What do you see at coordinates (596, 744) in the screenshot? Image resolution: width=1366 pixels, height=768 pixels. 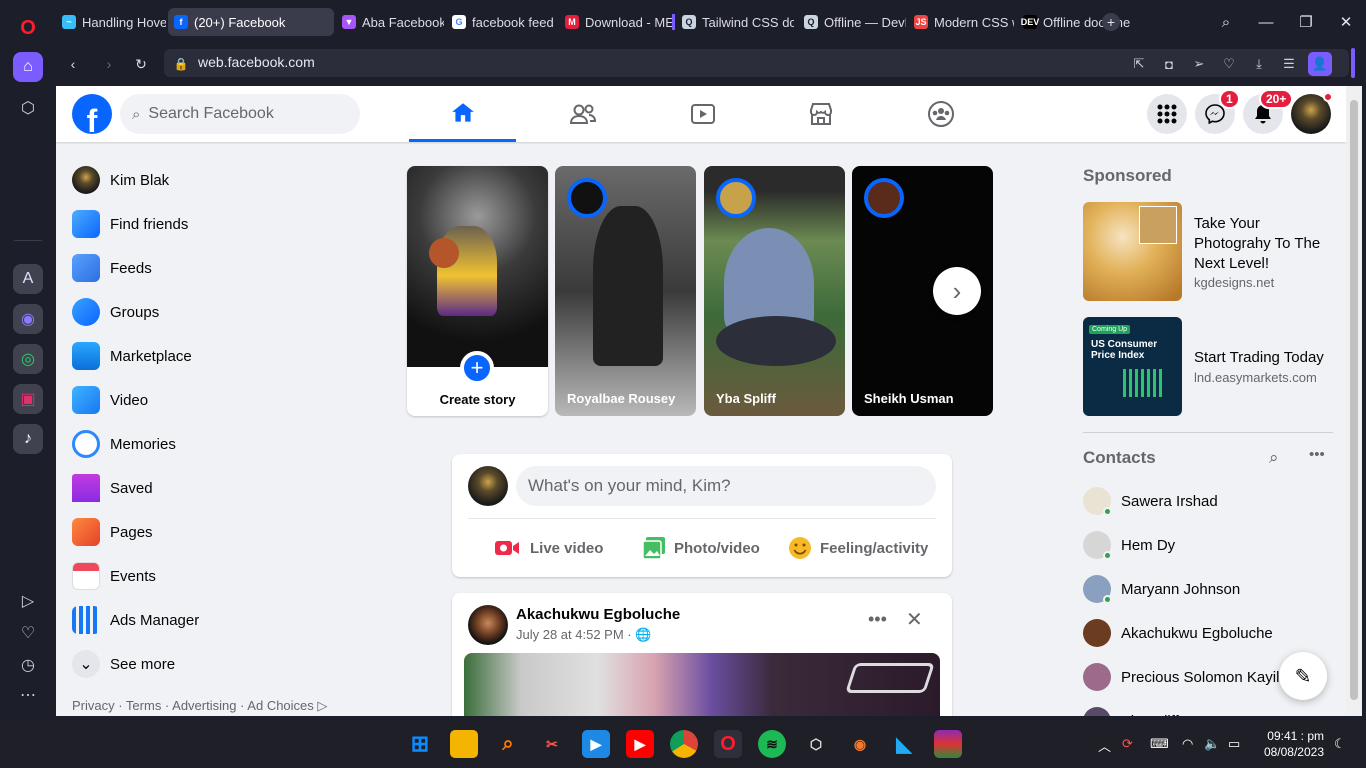 I see `media-player-icon: ▶` at bounding box center [596, 744].